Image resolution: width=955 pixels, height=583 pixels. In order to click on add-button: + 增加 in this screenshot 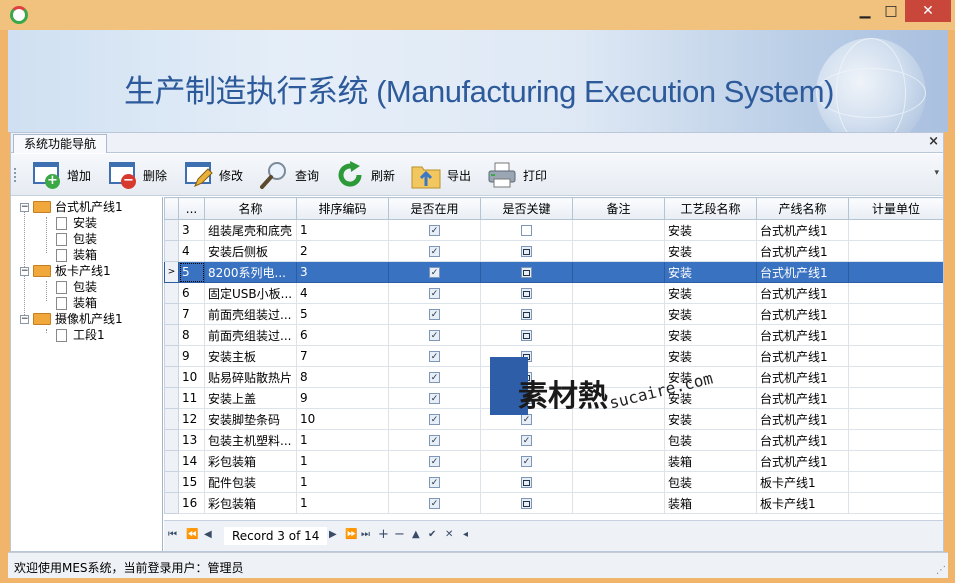, I will do `click(61, 175)`.